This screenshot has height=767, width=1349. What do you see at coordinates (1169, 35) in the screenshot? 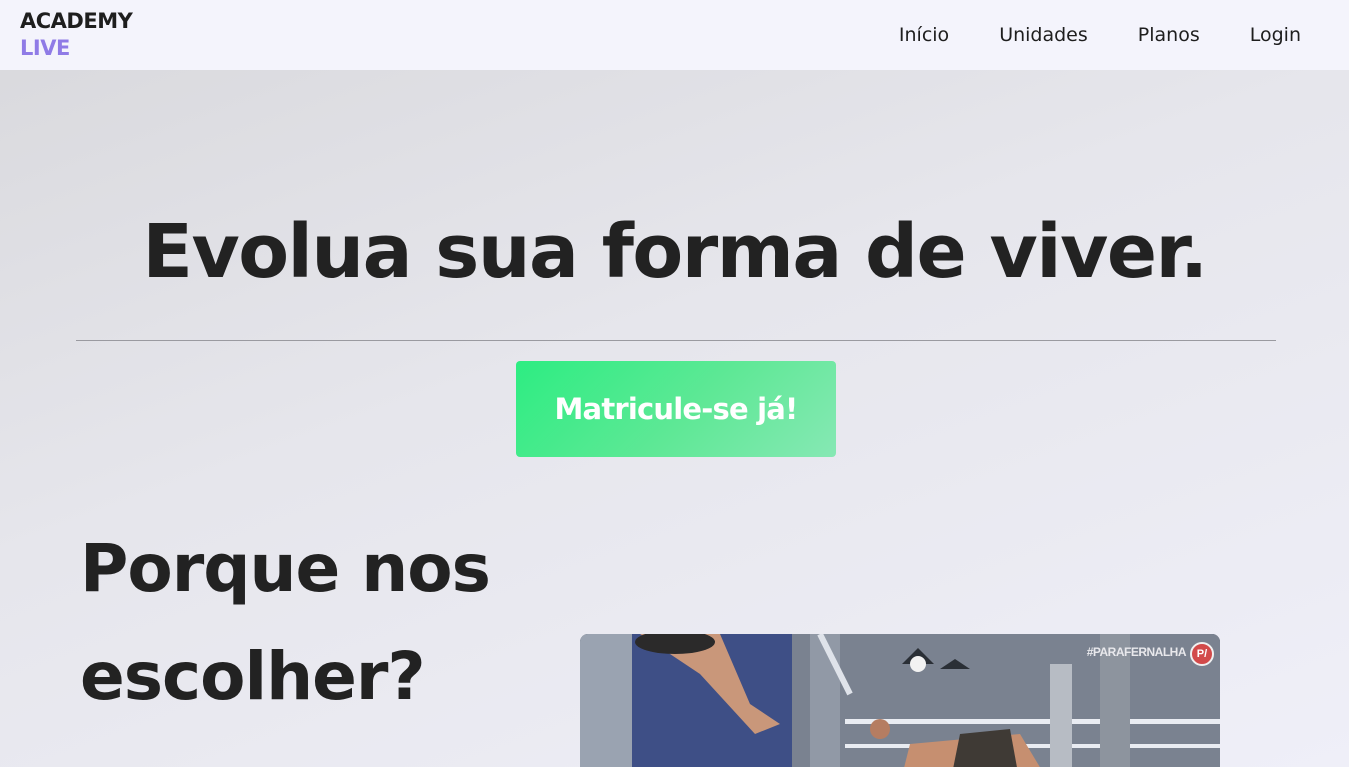
I see `nav-link-planos: Planos` at bounding box center [1169, 35].